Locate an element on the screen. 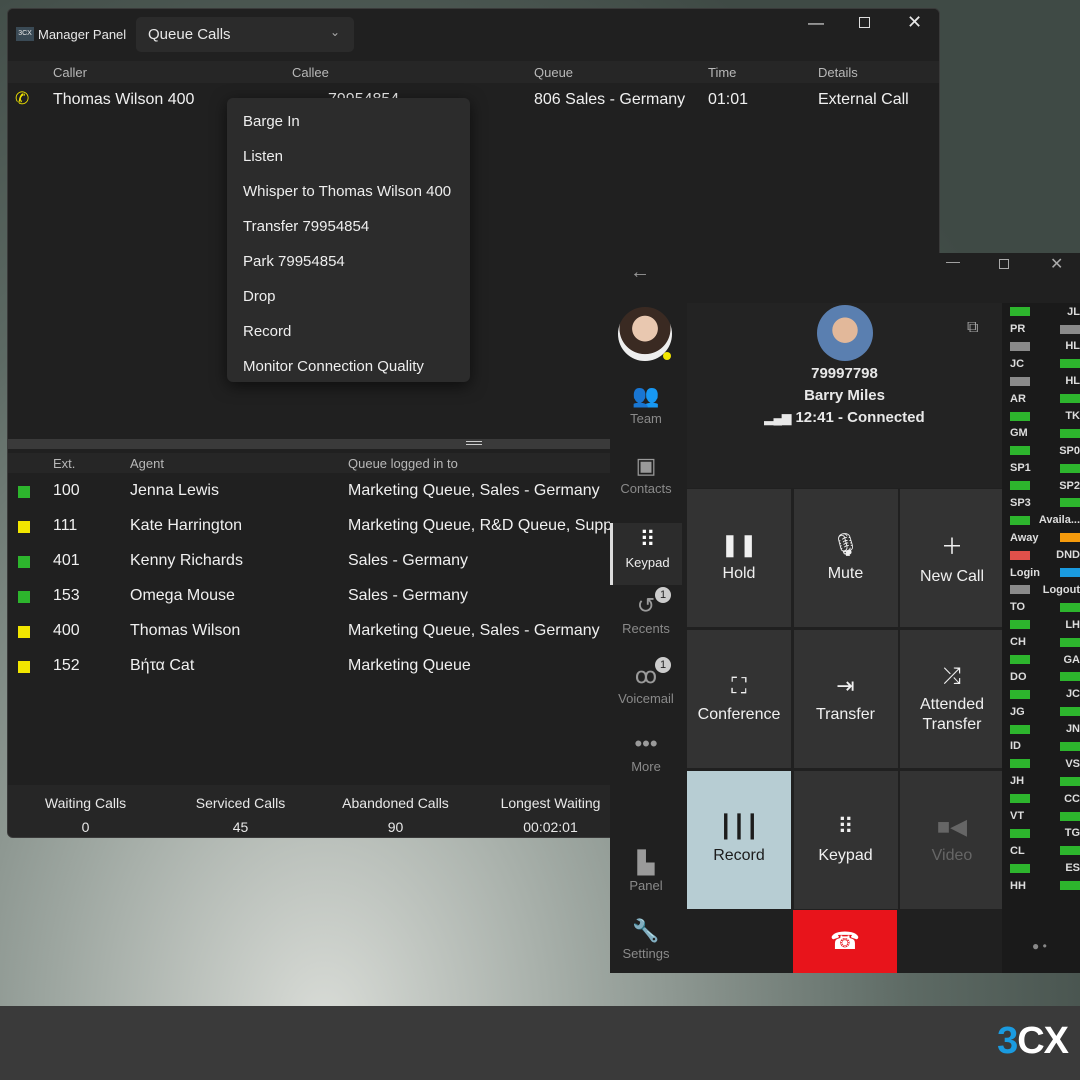 Image resolution: width=1080 pixels, height=1080 pixels. video-button: ■◀ Video is located at coordinates (952, 840).